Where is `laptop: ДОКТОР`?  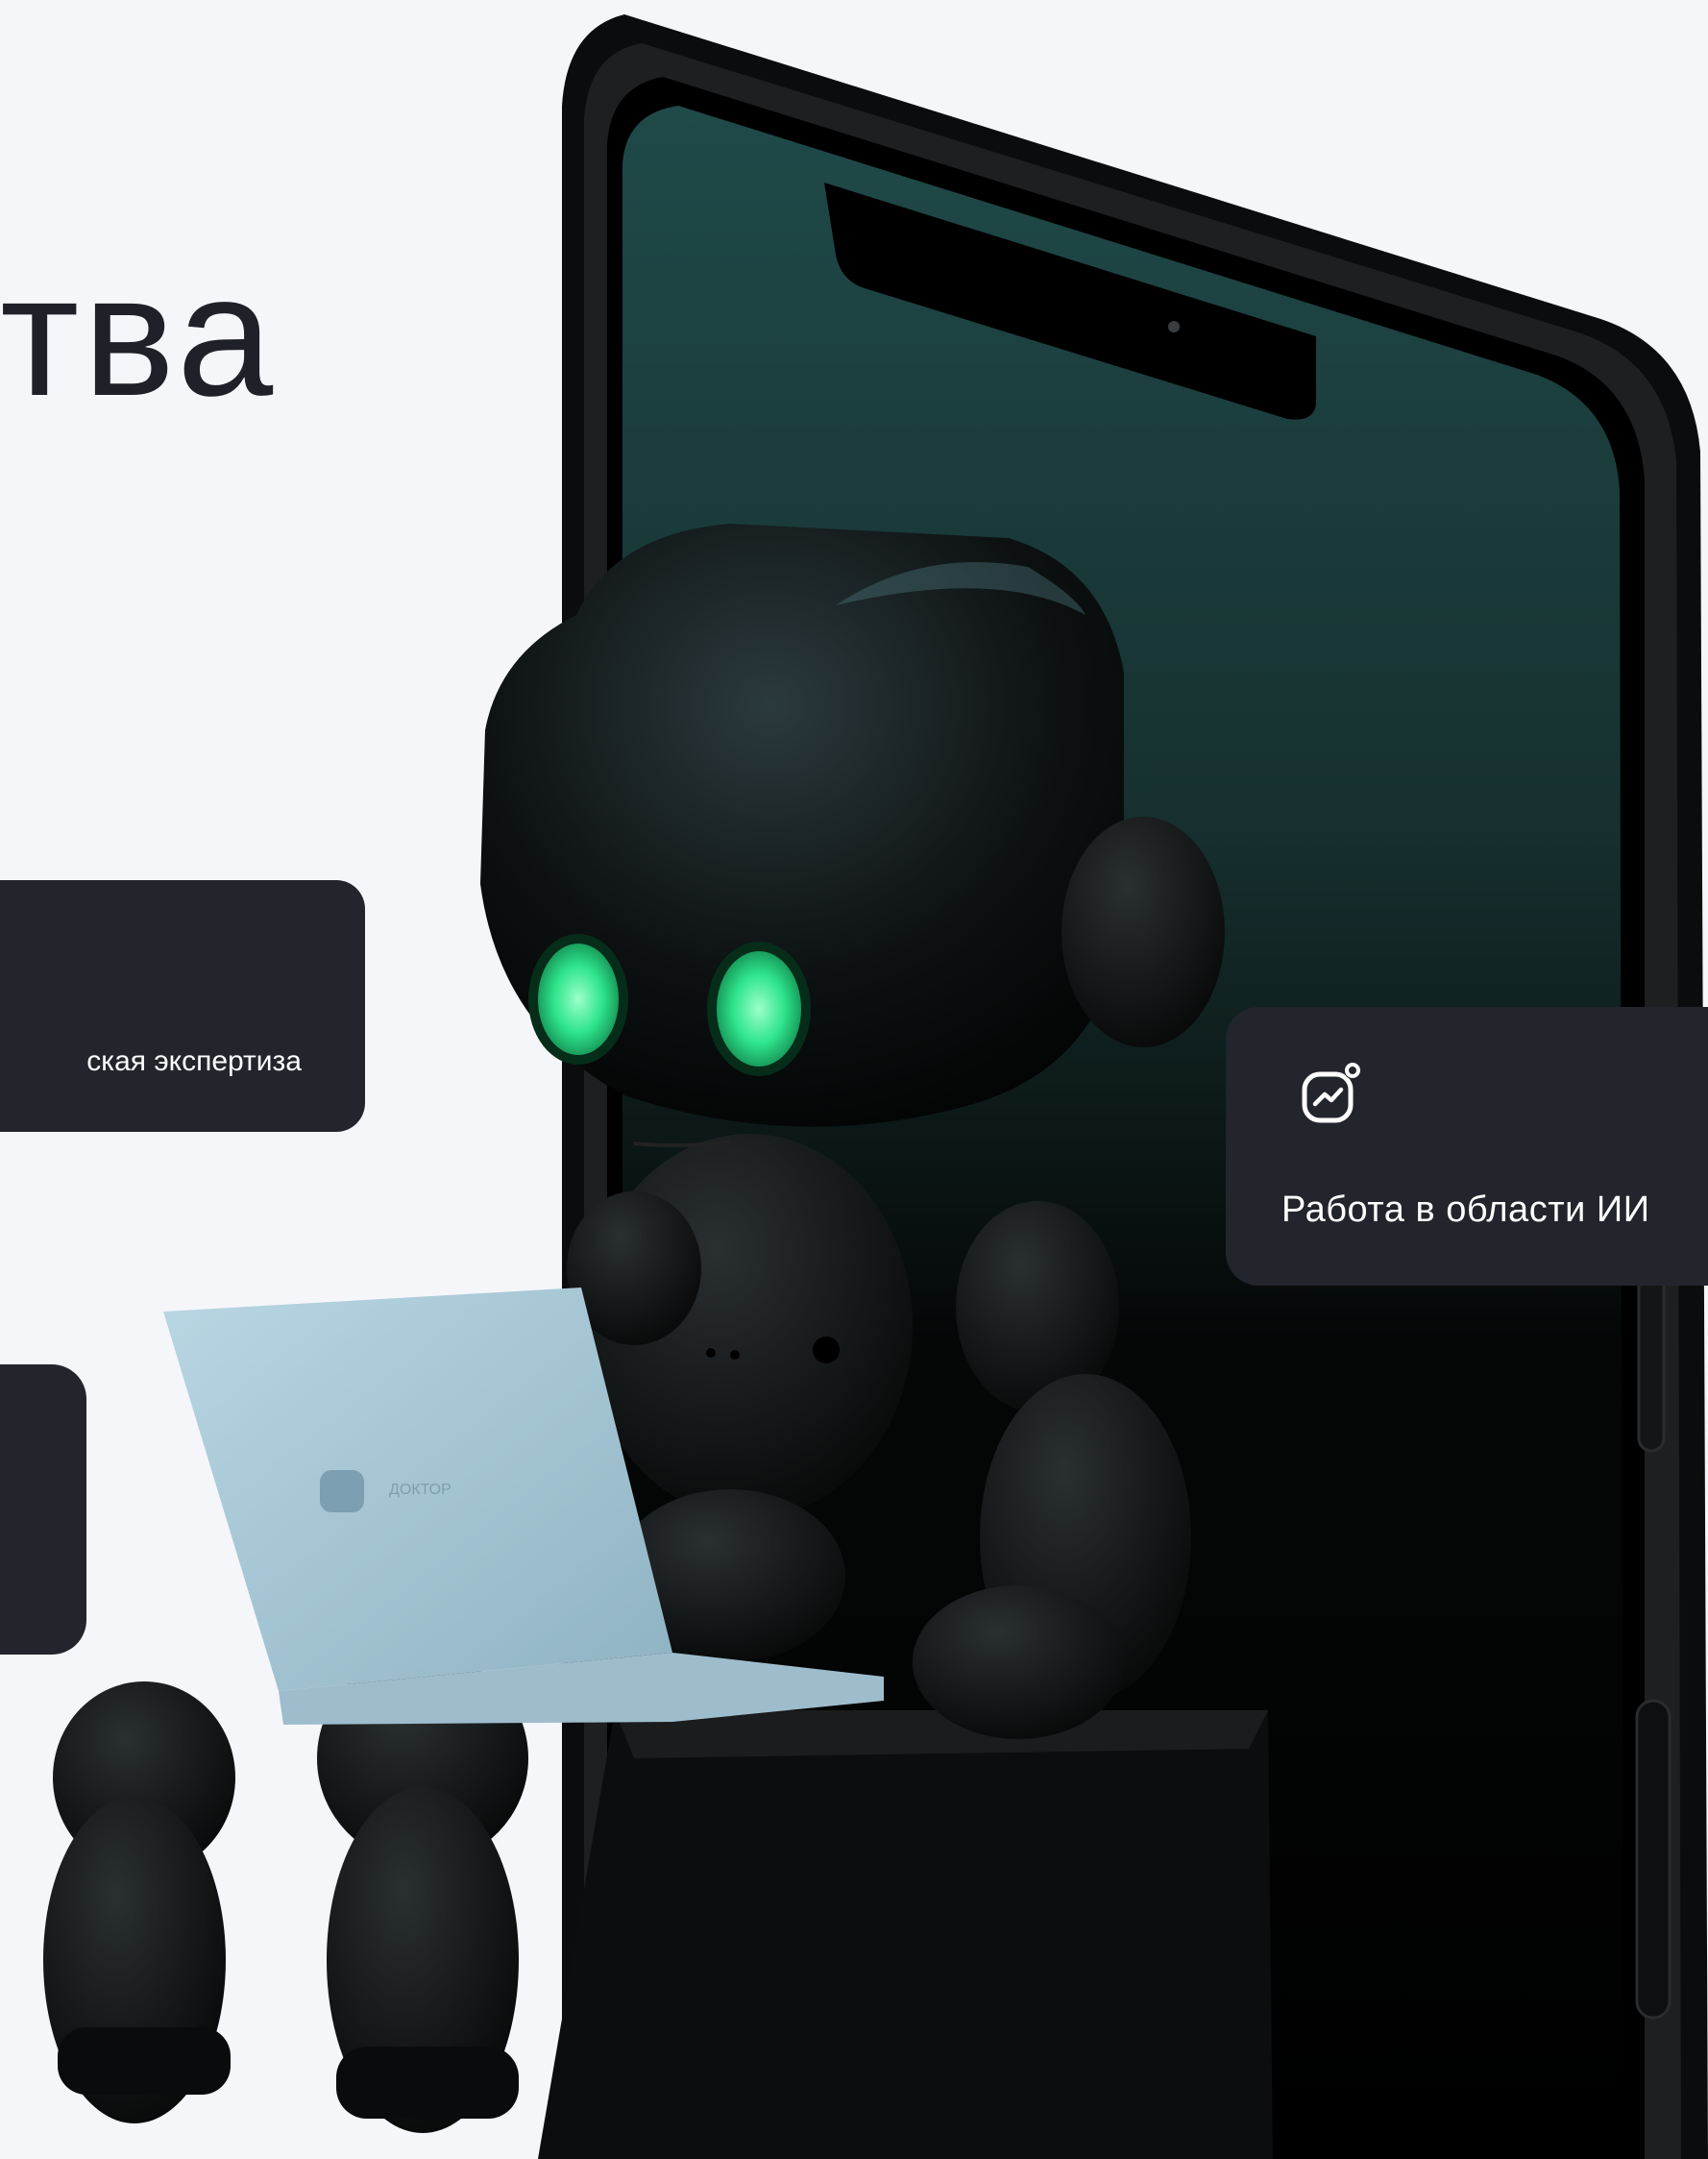 laptop: ДОКТОР is located at coordinates (523, 1507).